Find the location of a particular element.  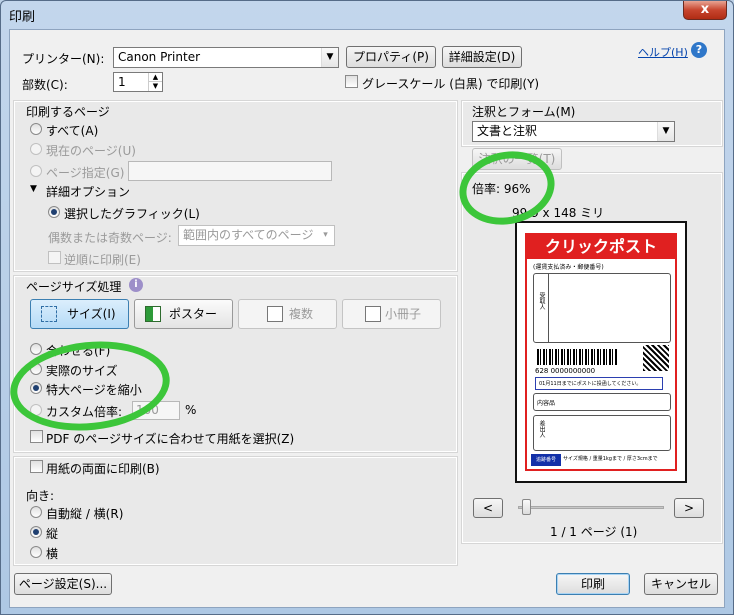

page-slider-track is located at coordinates (591, 507).